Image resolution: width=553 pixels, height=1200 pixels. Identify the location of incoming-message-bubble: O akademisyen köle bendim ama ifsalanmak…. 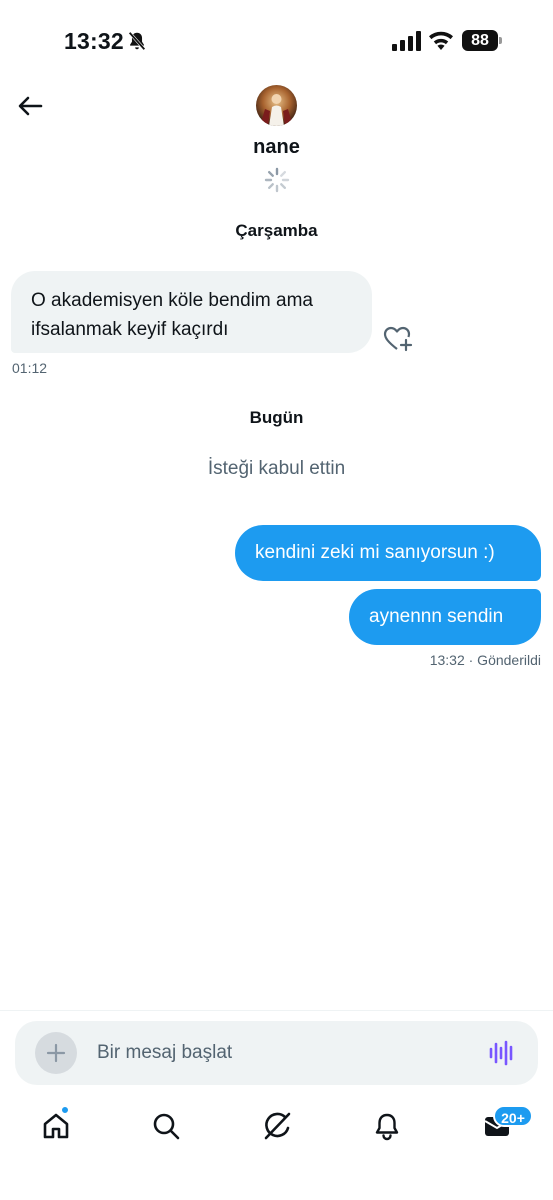
(191, 312).